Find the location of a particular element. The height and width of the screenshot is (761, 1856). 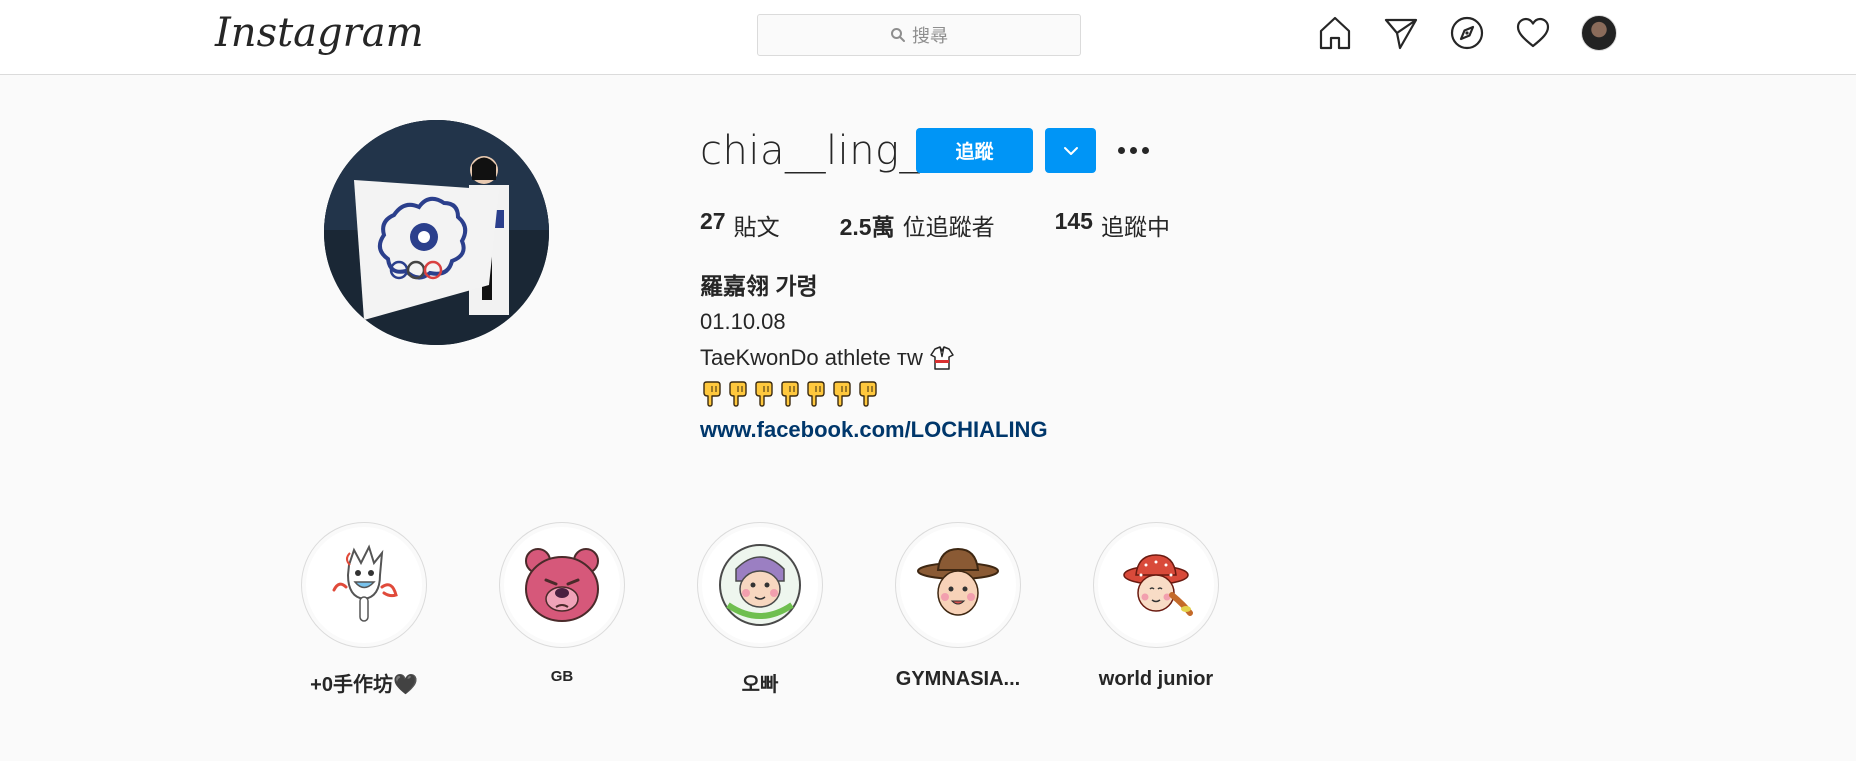

woody-sticker-icon is located at coordinates (958, 581).